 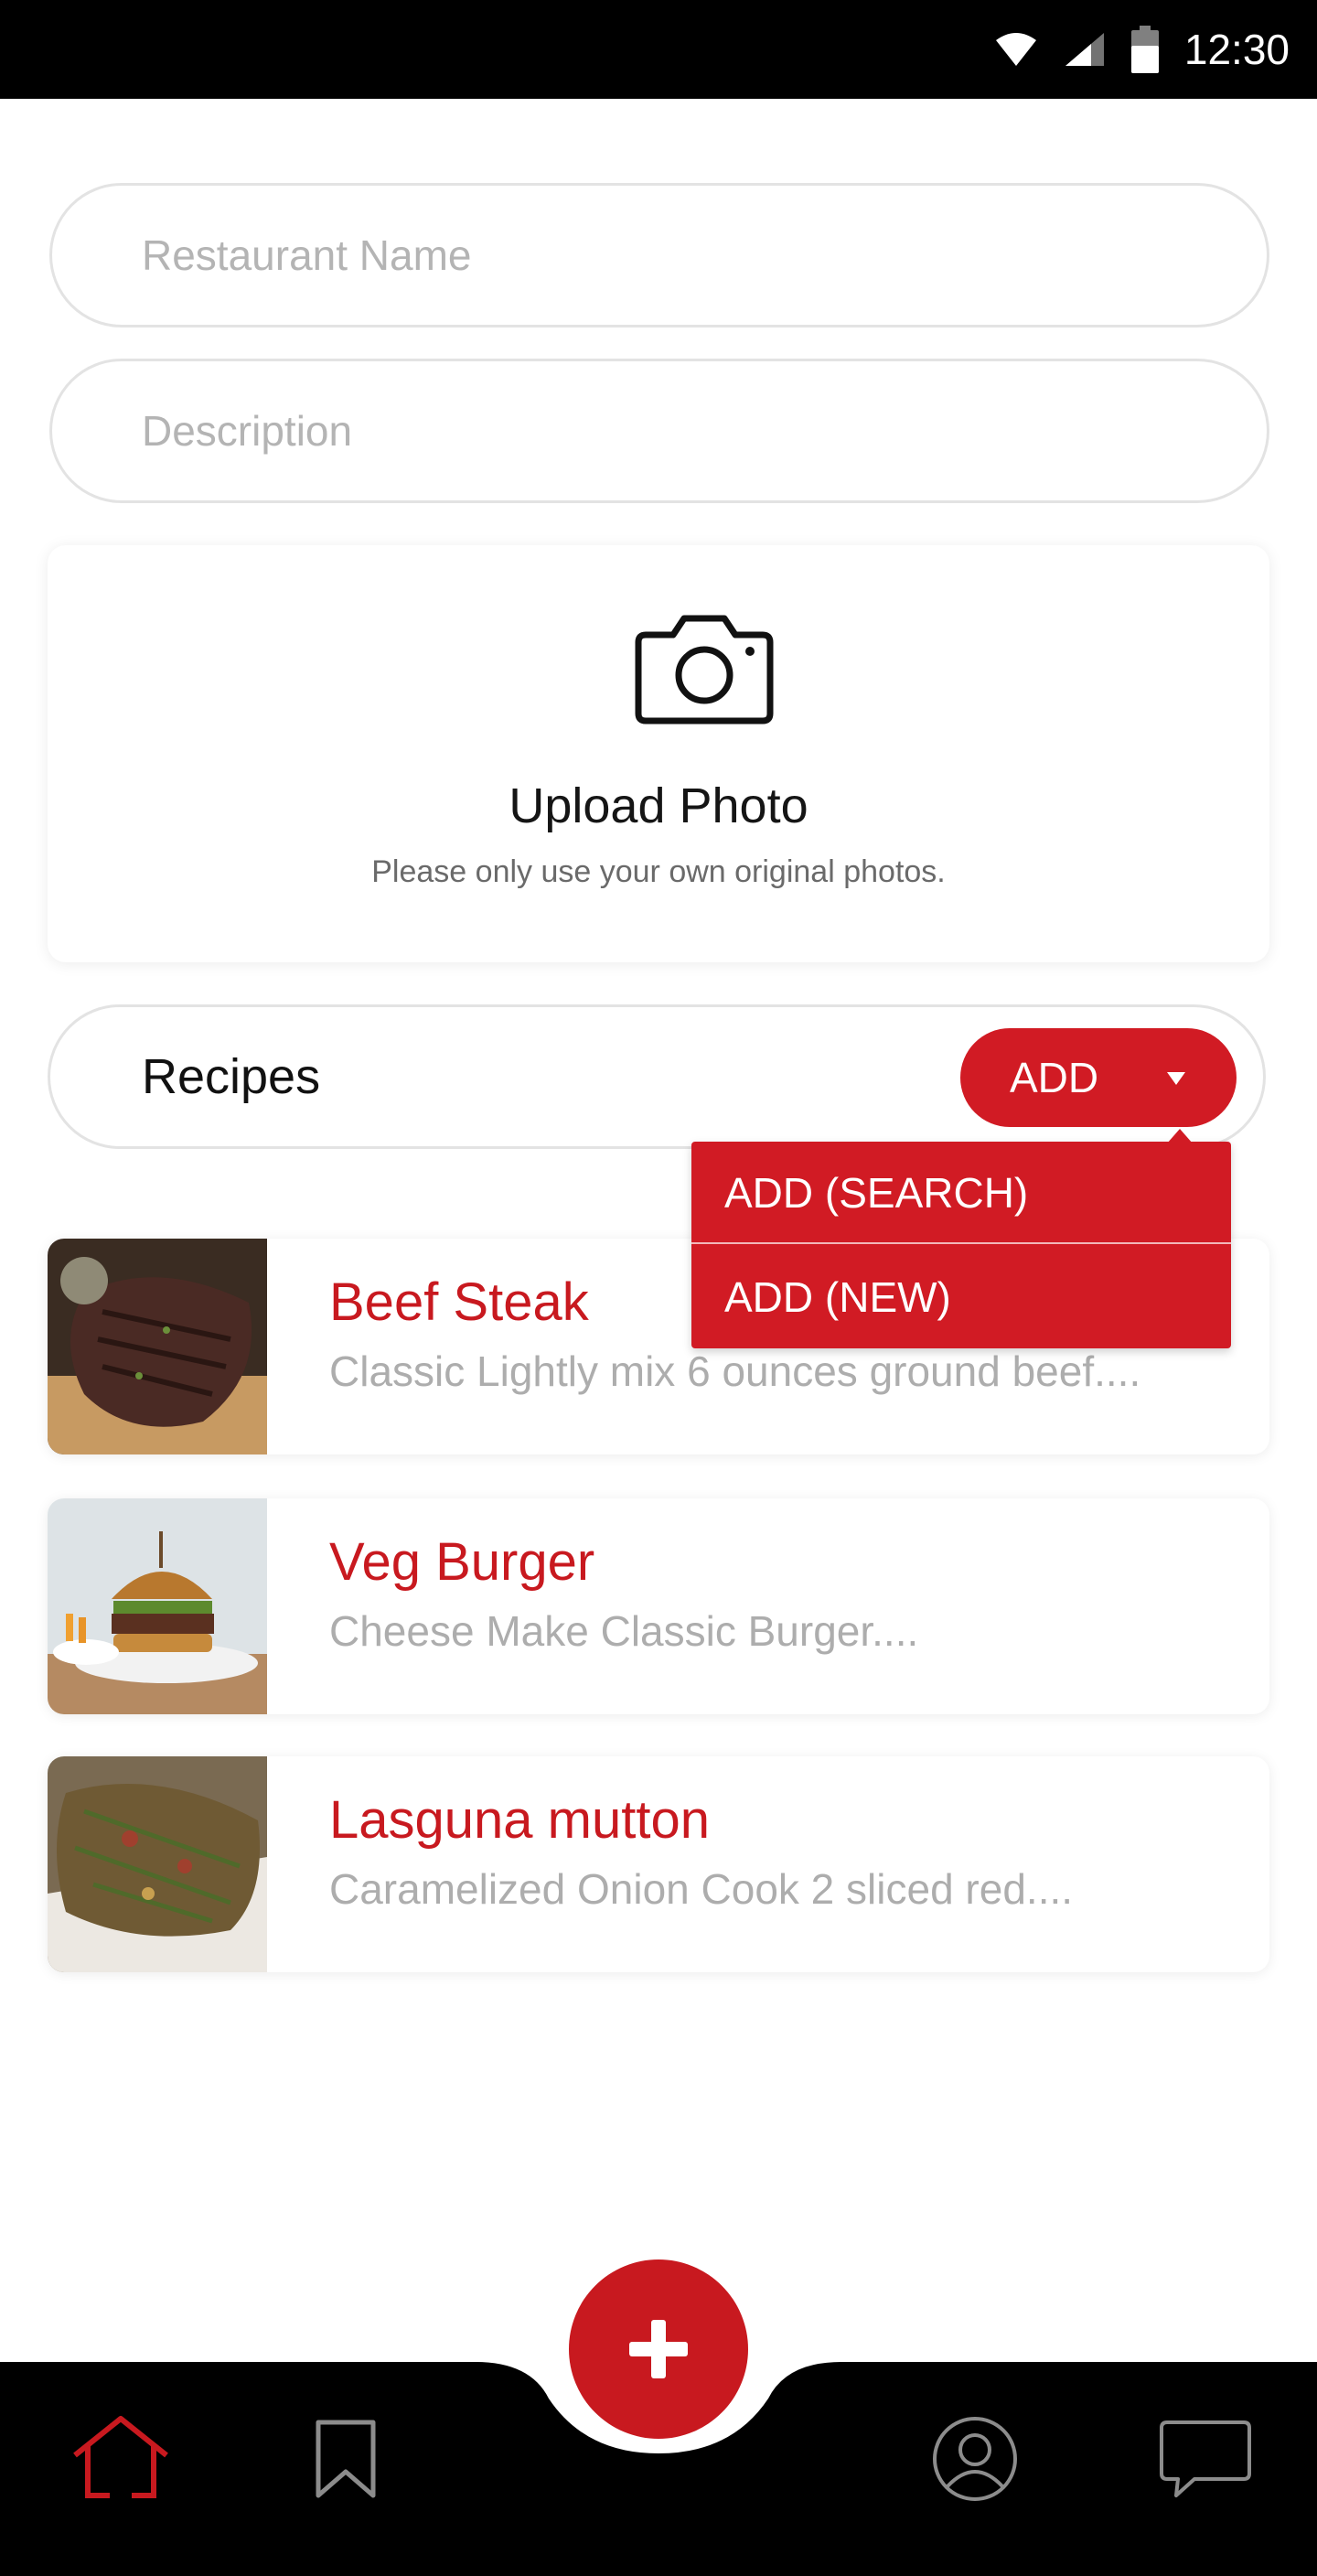 I want to click on chat-icon, so click(x=1205, y=2459).